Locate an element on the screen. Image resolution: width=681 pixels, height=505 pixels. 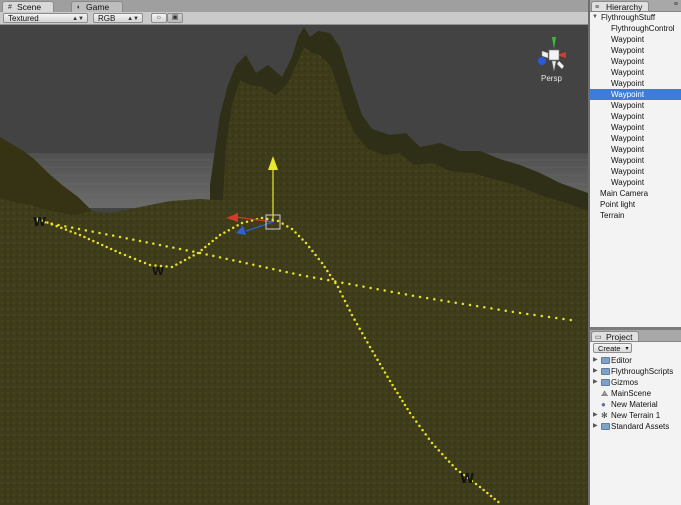
tab-hierarchy: ≡ Hierarchy is located at coordinates (620, 6).